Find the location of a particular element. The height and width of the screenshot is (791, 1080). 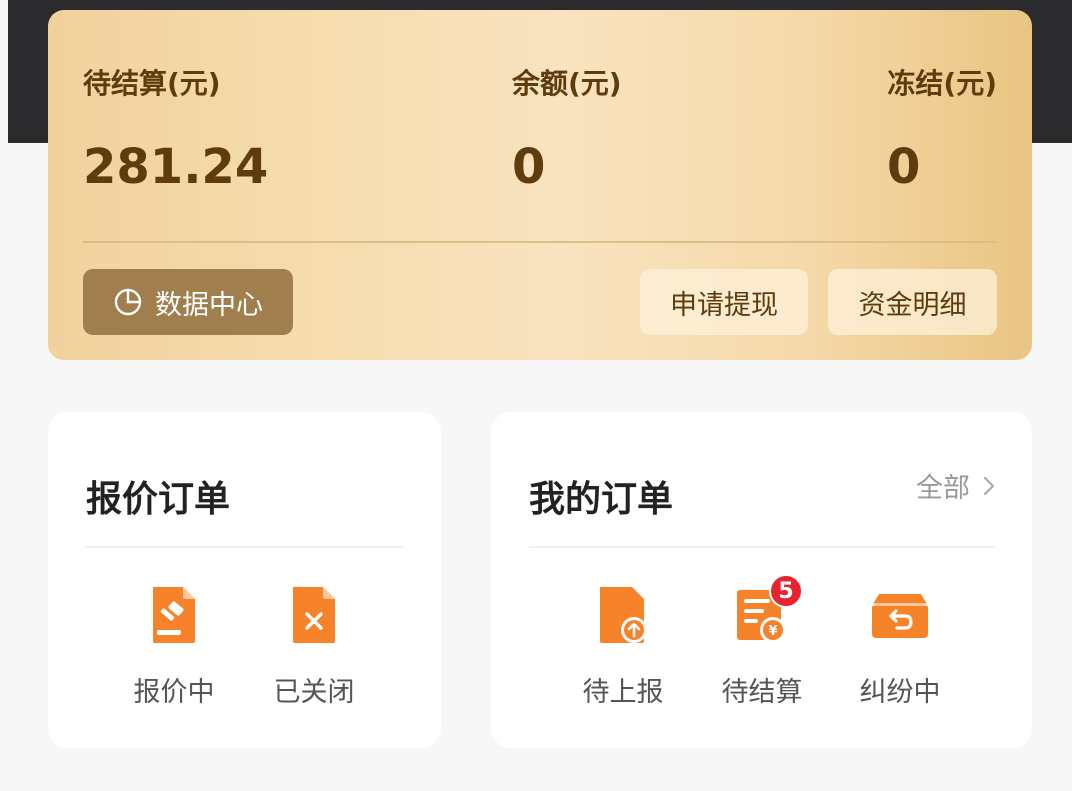

quote-orders-title: 报价订单 is located at coordinates (158, 499).